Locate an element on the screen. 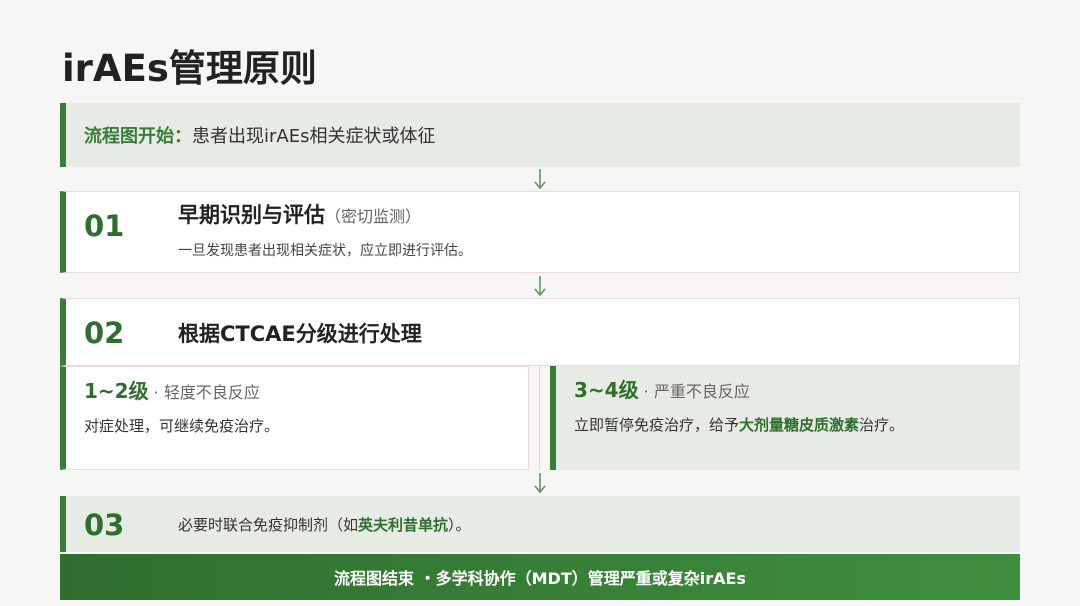  step-3-desc-post: ）。 is located at coordinates (459, 525).